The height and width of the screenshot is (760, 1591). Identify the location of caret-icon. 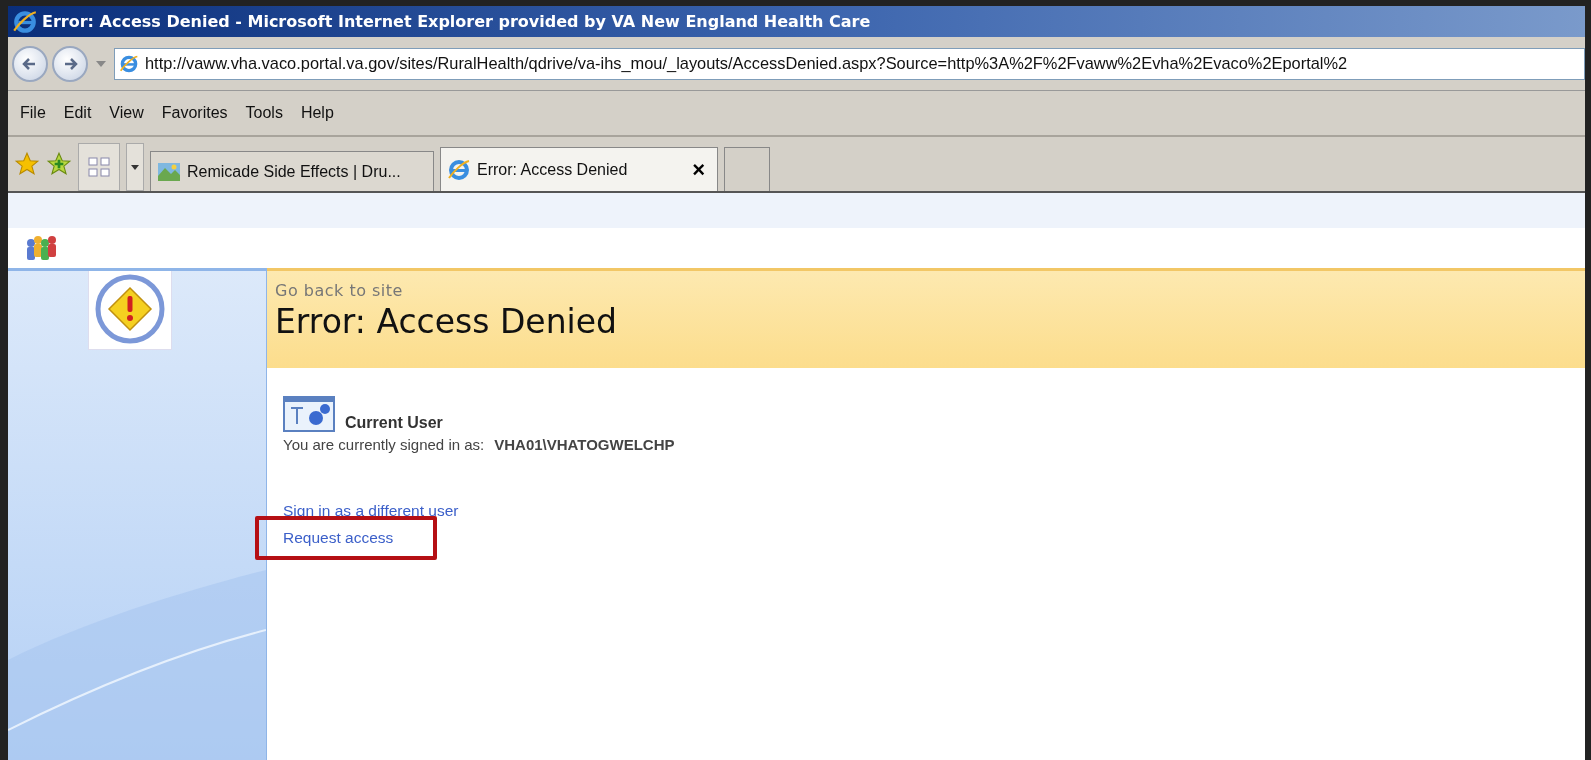
(135, 167).